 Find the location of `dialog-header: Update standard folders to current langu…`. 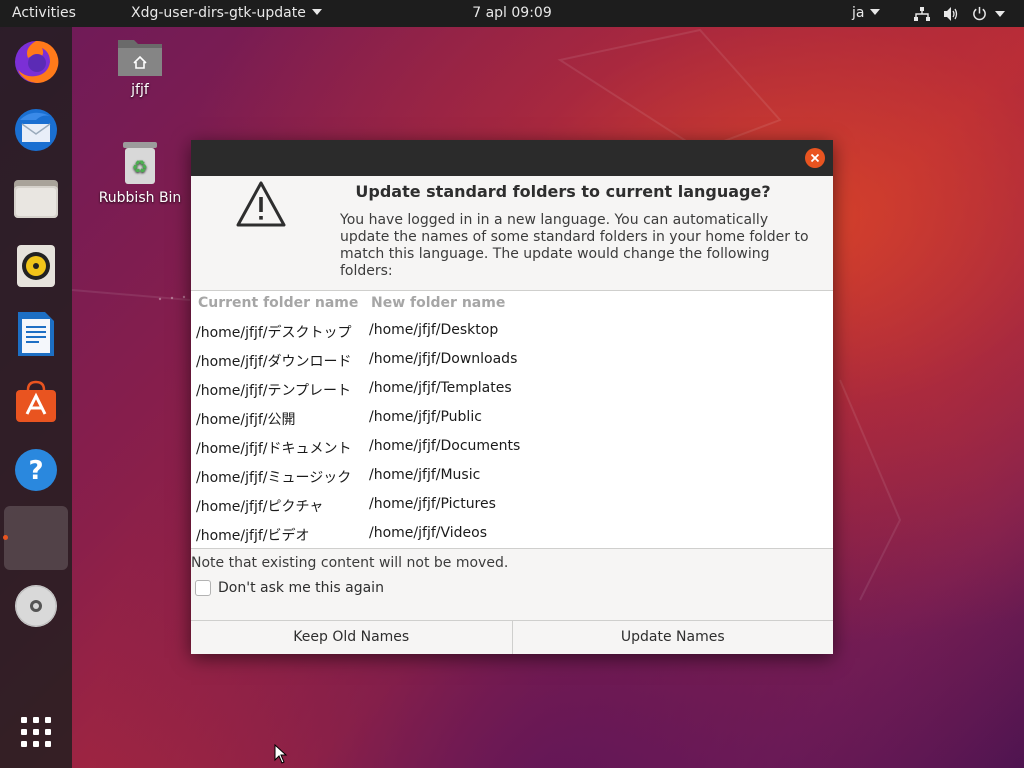

dialog-header: Update standard folders to current langu… is located at coordinates (512, 233).